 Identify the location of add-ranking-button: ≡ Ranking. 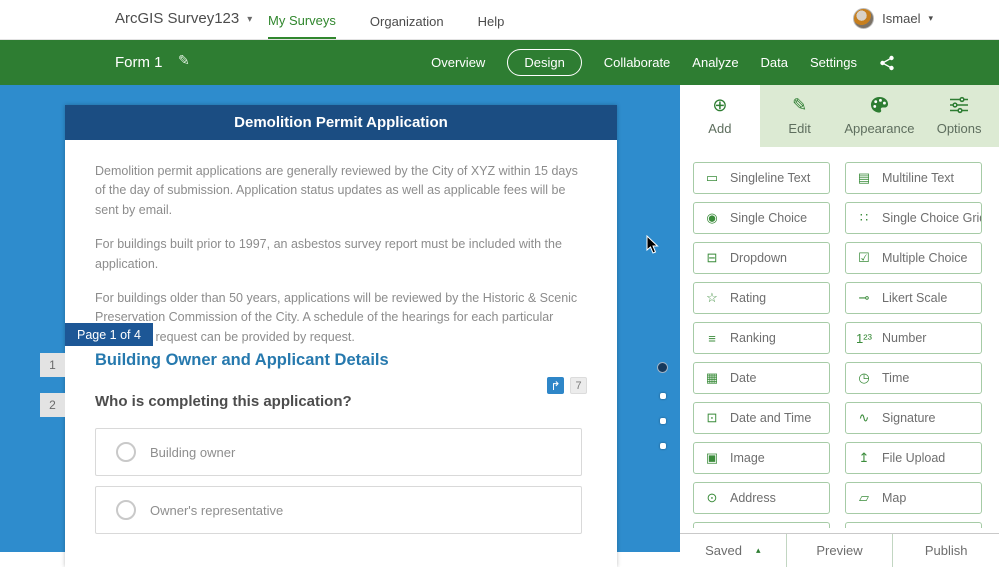
(761, 338).